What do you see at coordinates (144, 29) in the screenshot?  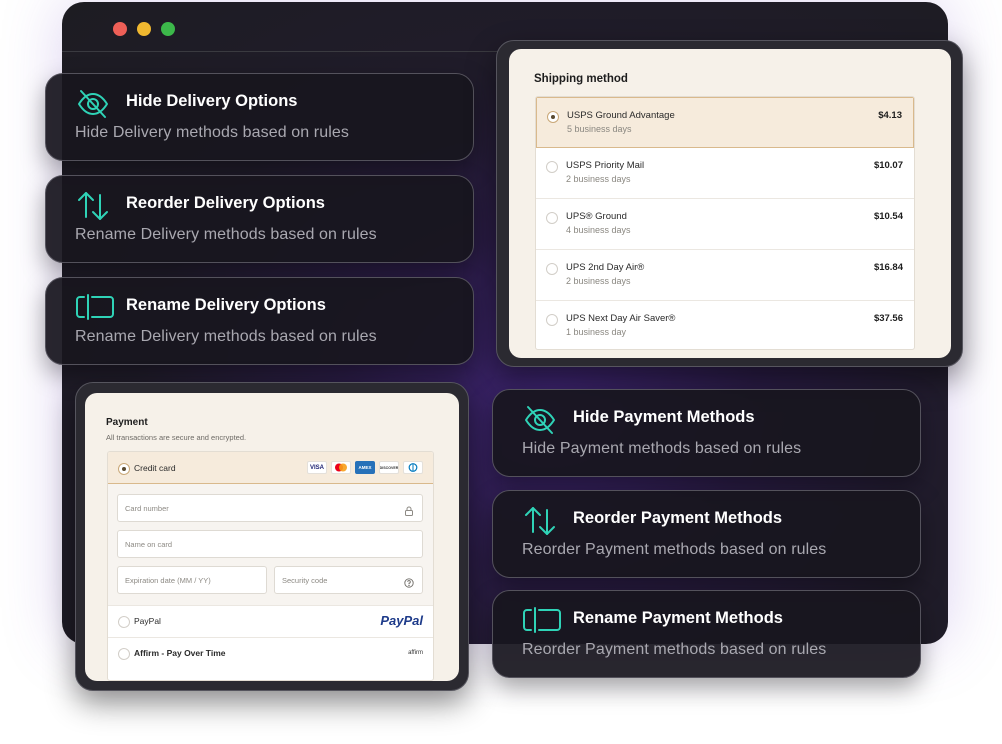 I see `minimize-window-button` at bounding box center [144, 29].